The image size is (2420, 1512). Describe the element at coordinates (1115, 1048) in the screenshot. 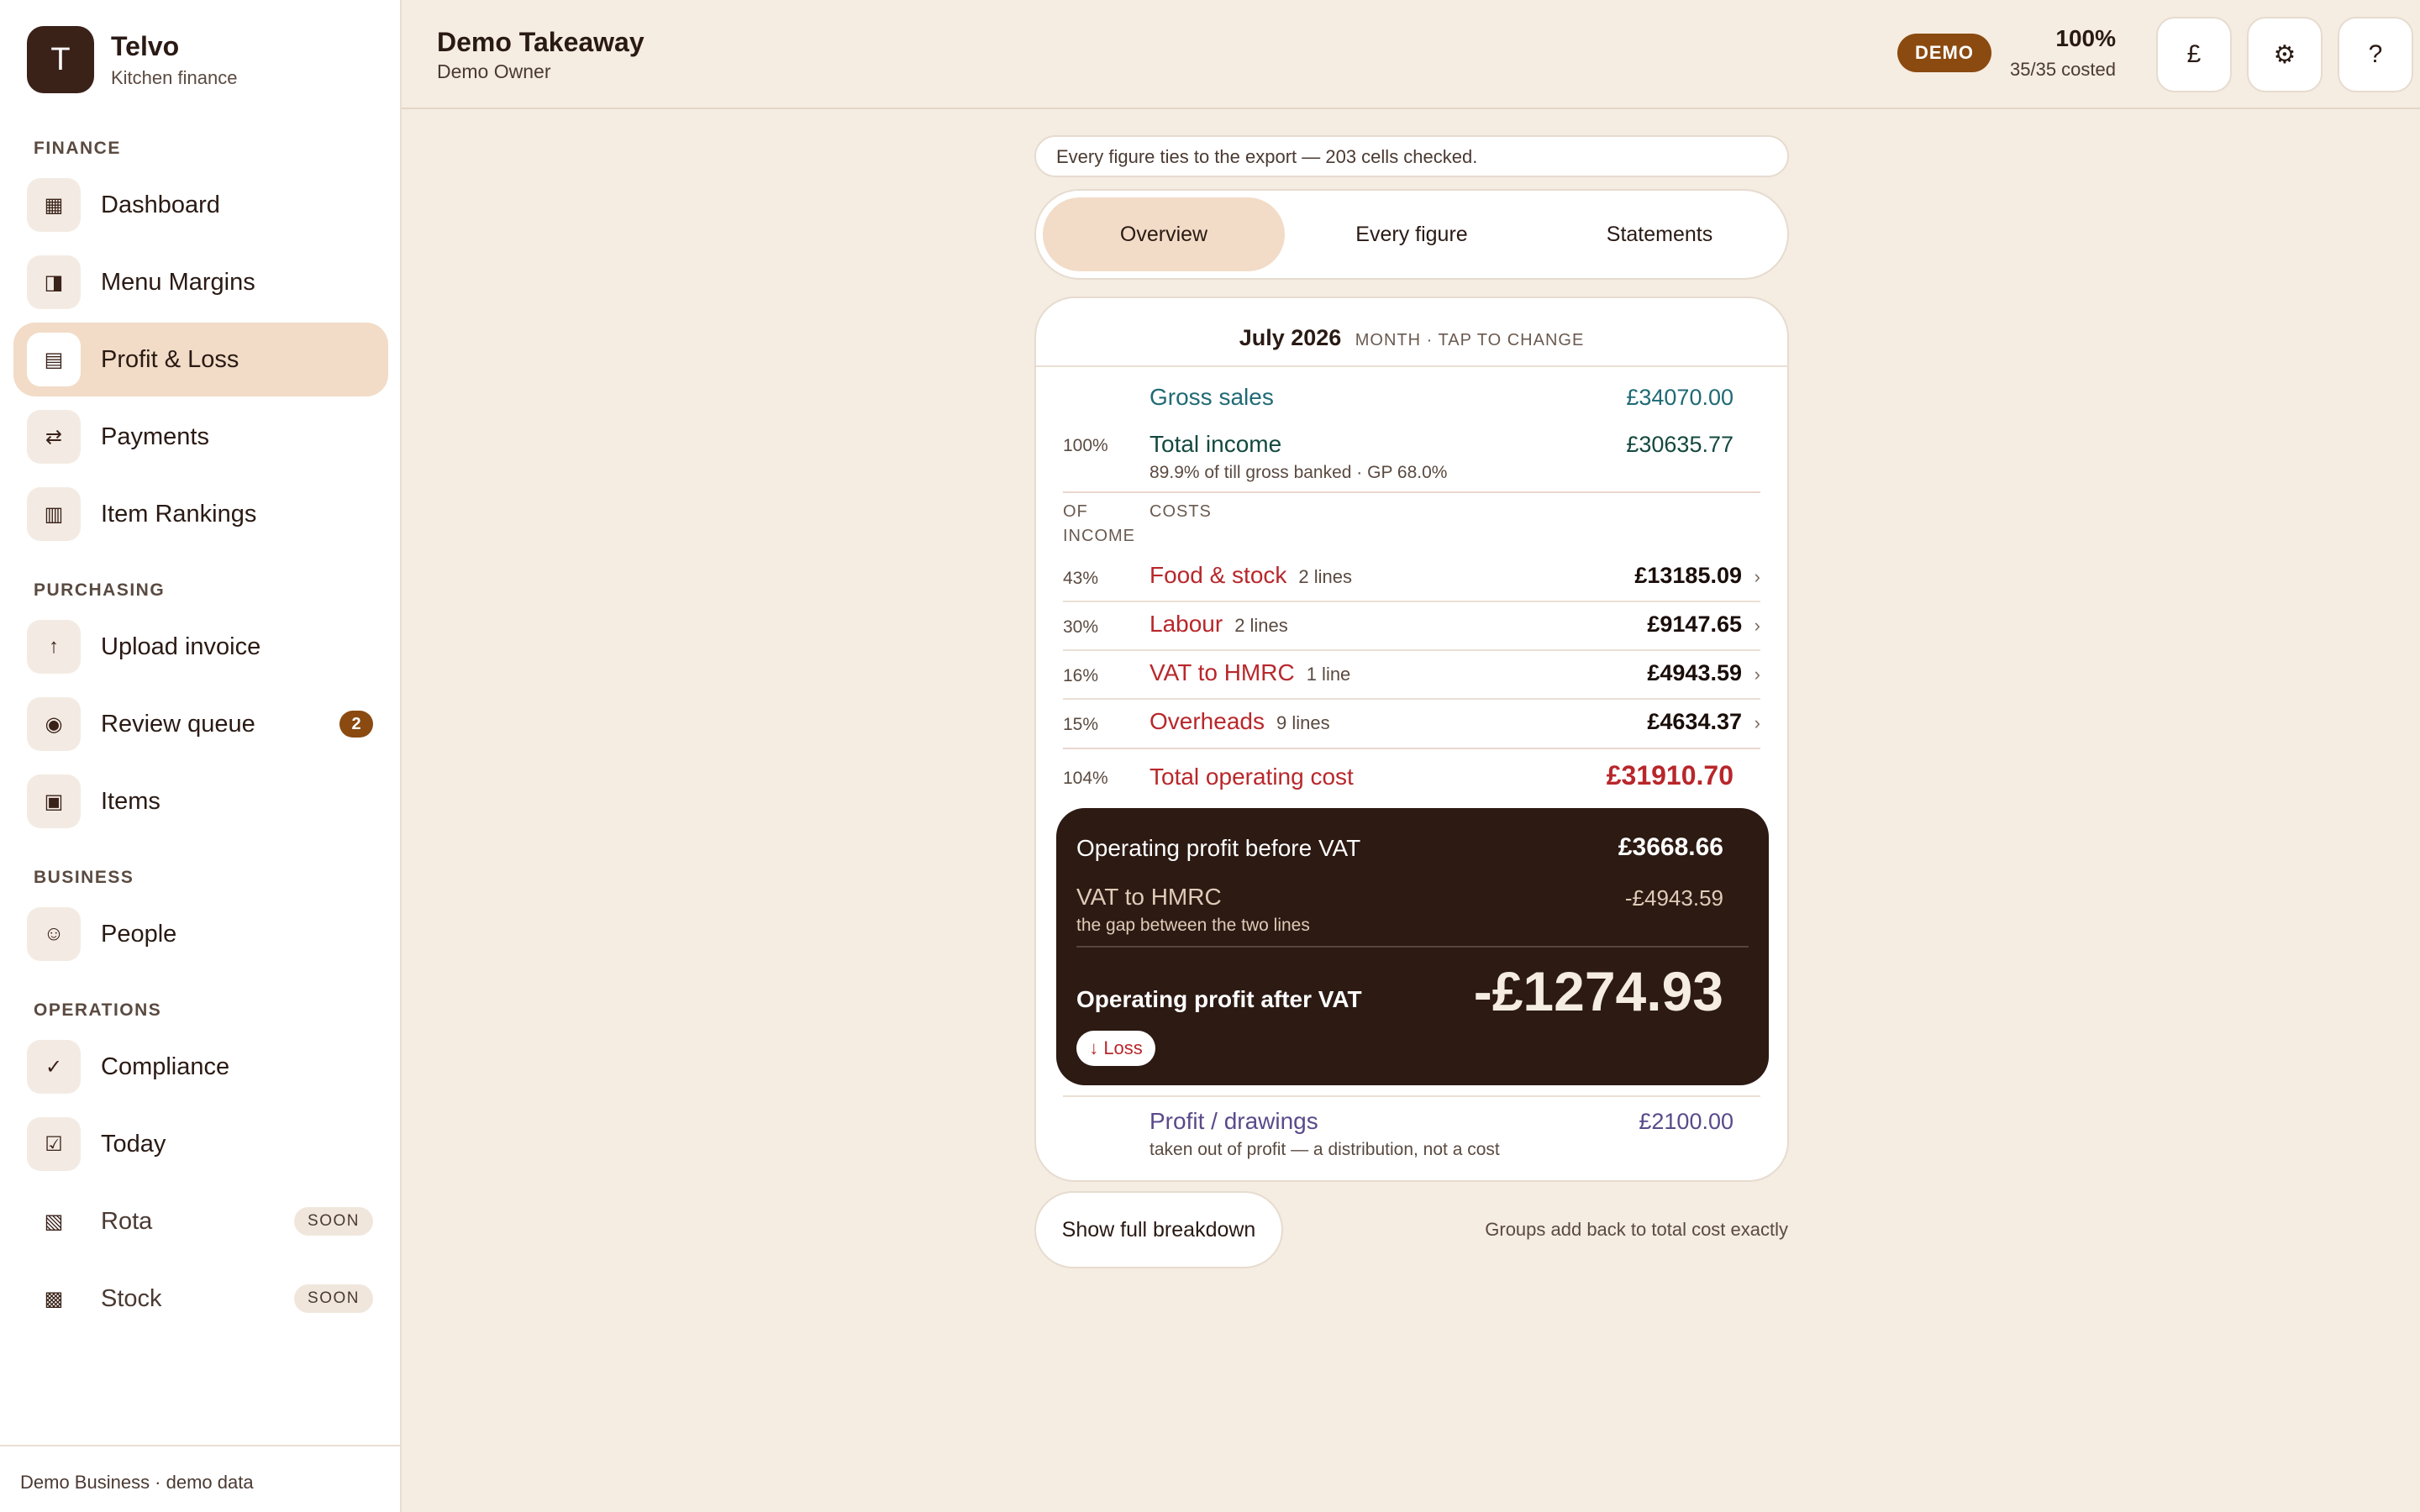

I see `loss-badge: ↓ Loss` at that location.